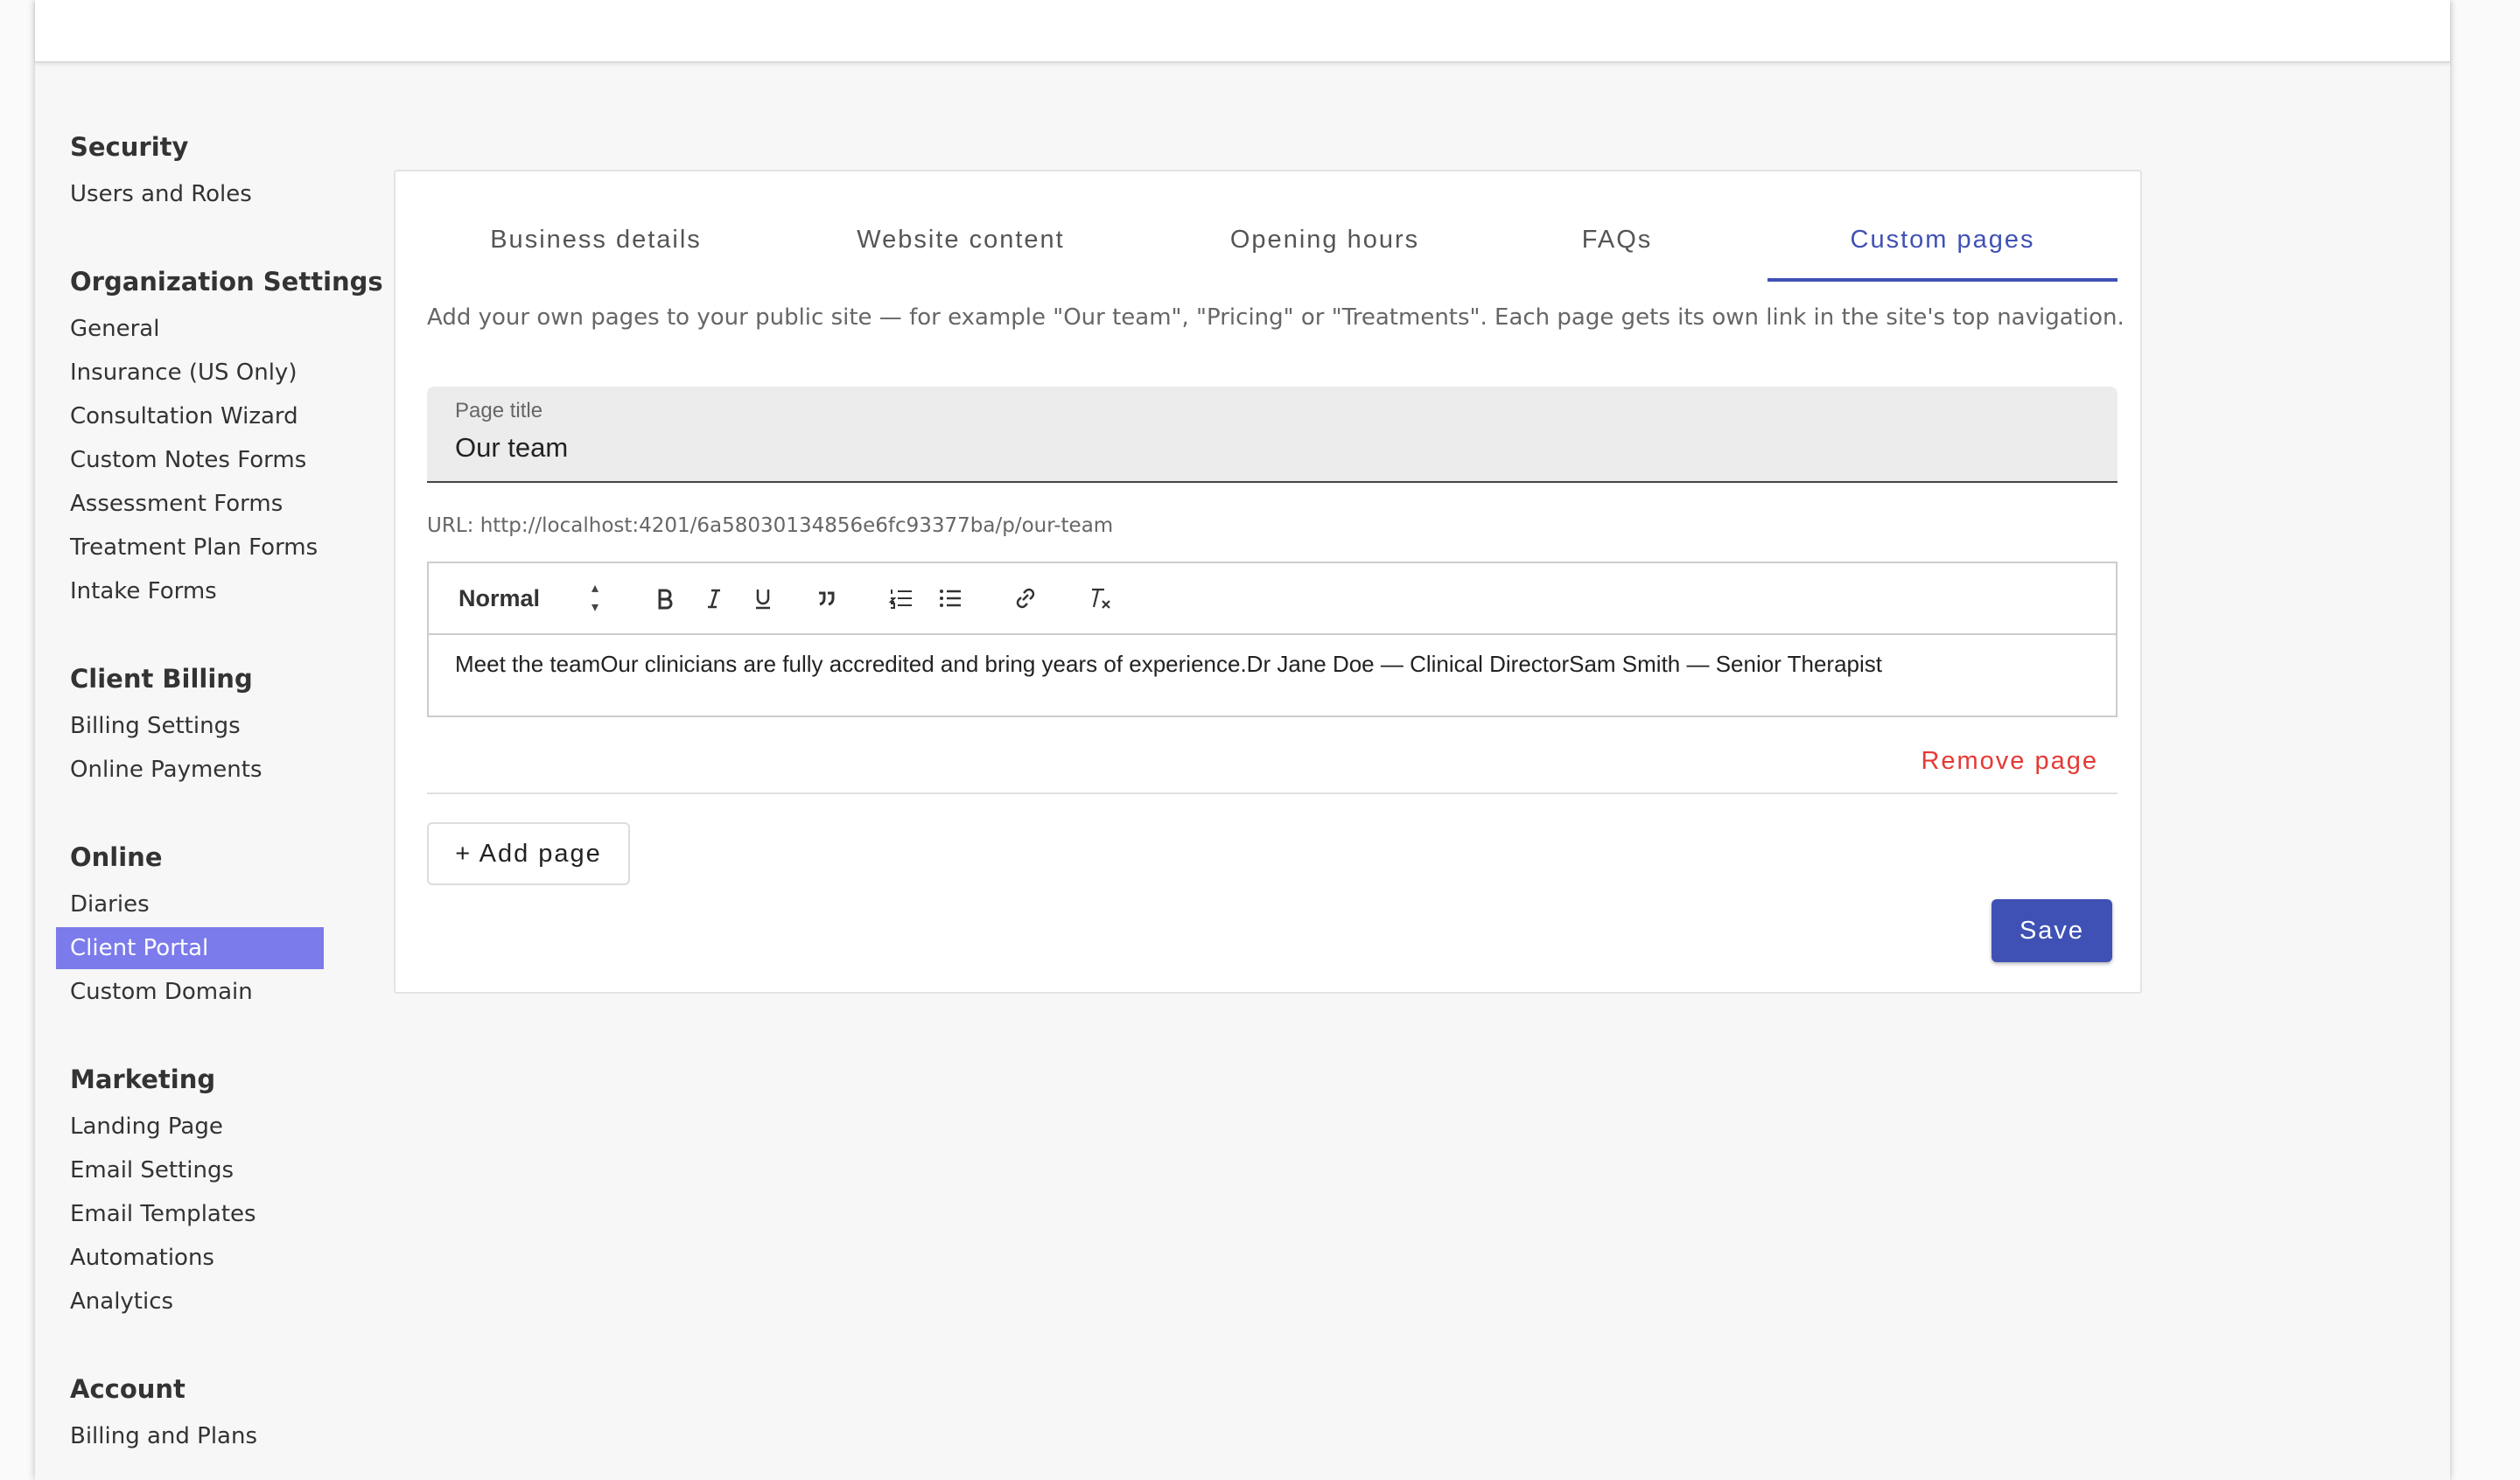 The width and height of the screenshot is (2520, 1480). Describe the element at coordinates (190, 1170) in the screenshot. I see `sidebar-item-email-settings: Email Settings` at that location.